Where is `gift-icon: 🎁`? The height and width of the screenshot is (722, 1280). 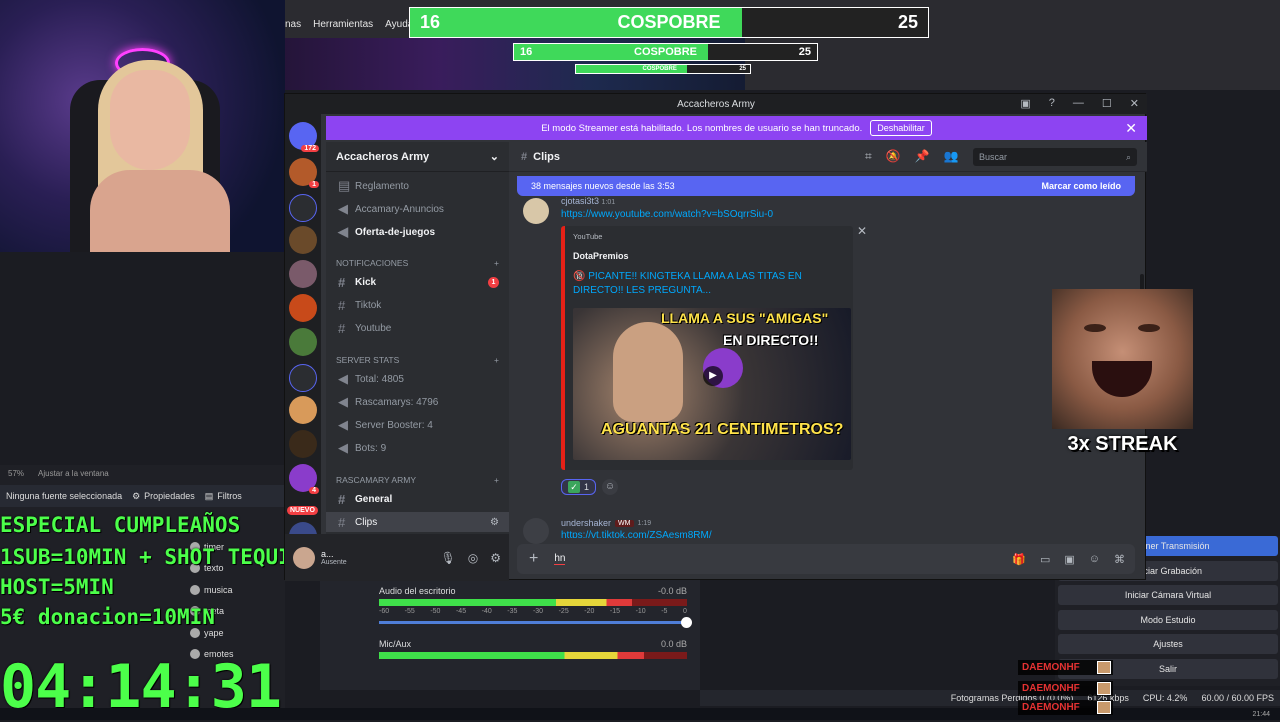
gift-icon: 🎁 is located at coordinates (1019, 559).